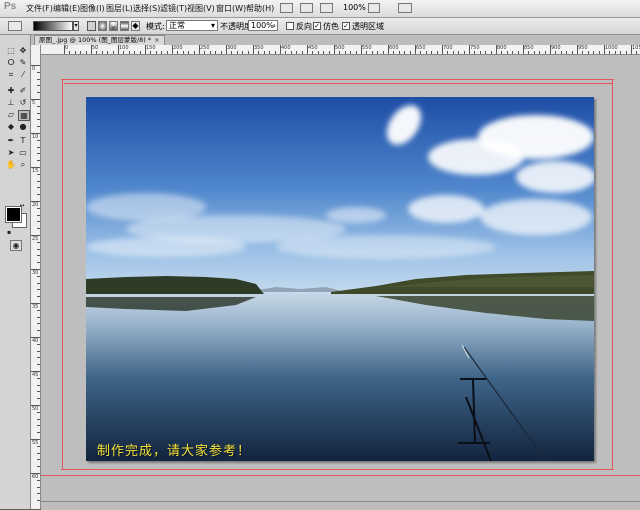 This screenshot has height=510, width=640. Describe the element at coordinates (67, 48) in the screenshot. I see `ruler-label: 0` at that location.